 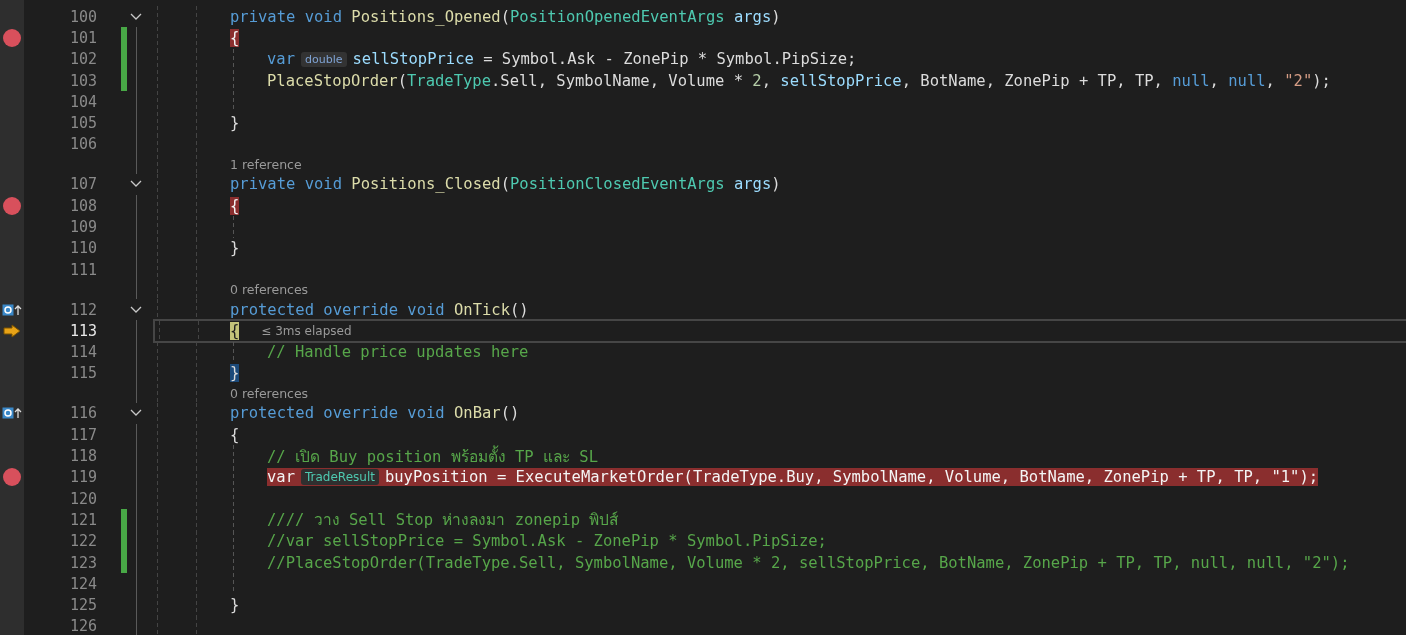 What do you see at coordinates (83, 477) in the screenshot?
I see `line-number: 119` at bounding box center [83, 477].